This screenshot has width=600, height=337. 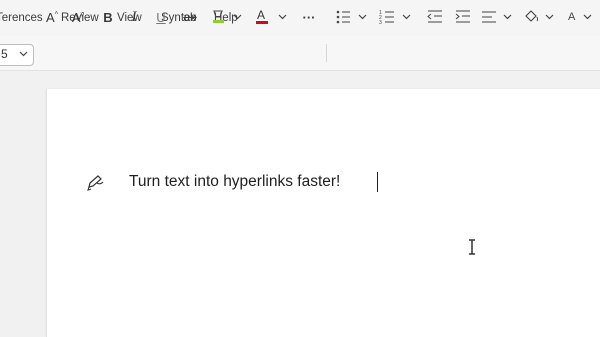 What do you see at coordinates (472, 247) in the screenshot?
I see `text-cursor-icon` at bounding box center [472, 247].